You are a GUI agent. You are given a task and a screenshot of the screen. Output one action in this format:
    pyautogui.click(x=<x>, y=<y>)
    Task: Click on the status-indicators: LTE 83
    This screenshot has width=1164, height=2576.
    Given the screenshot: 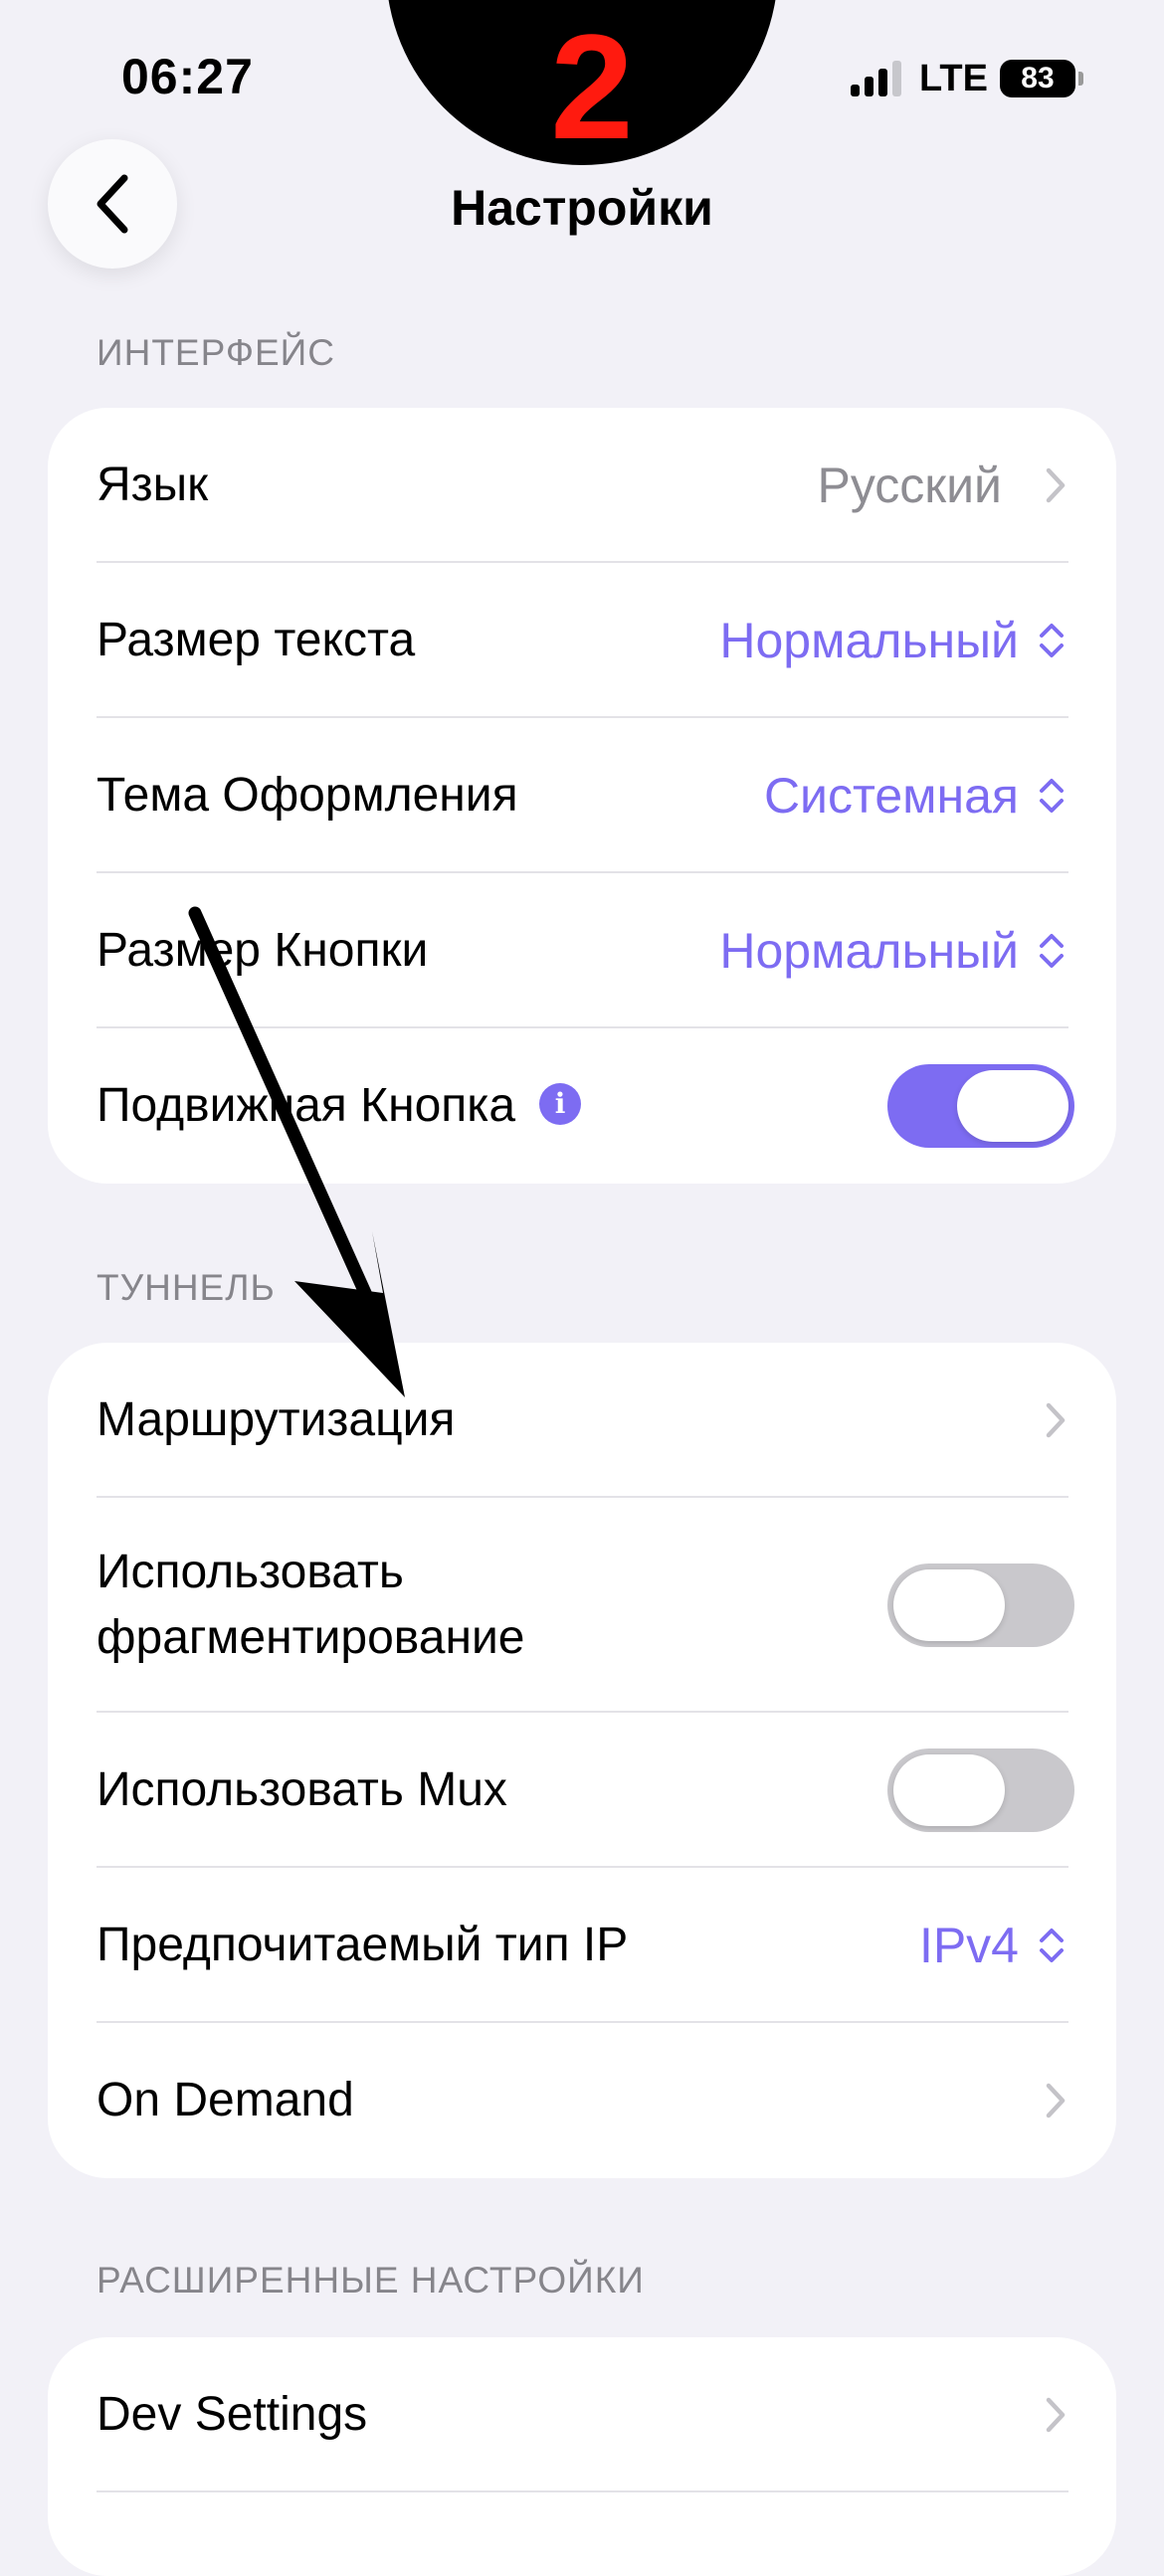 What is the action you would take?
    pyautogui.click(x=967, y=78)
    